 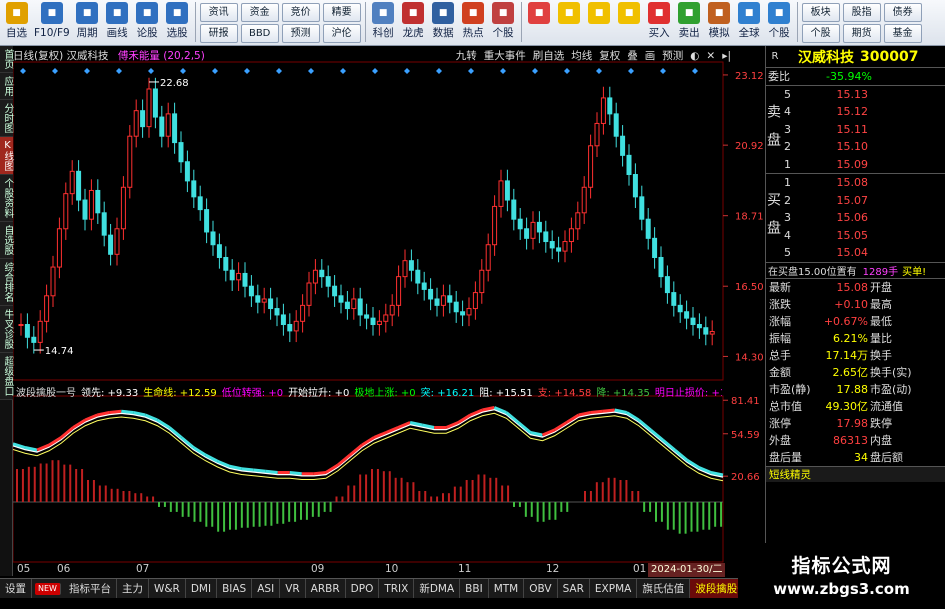 What do you see at coordinates (6, 198) in the screenshot?
I see `left-tab: 个股资料` at bounding box center [6, 198].